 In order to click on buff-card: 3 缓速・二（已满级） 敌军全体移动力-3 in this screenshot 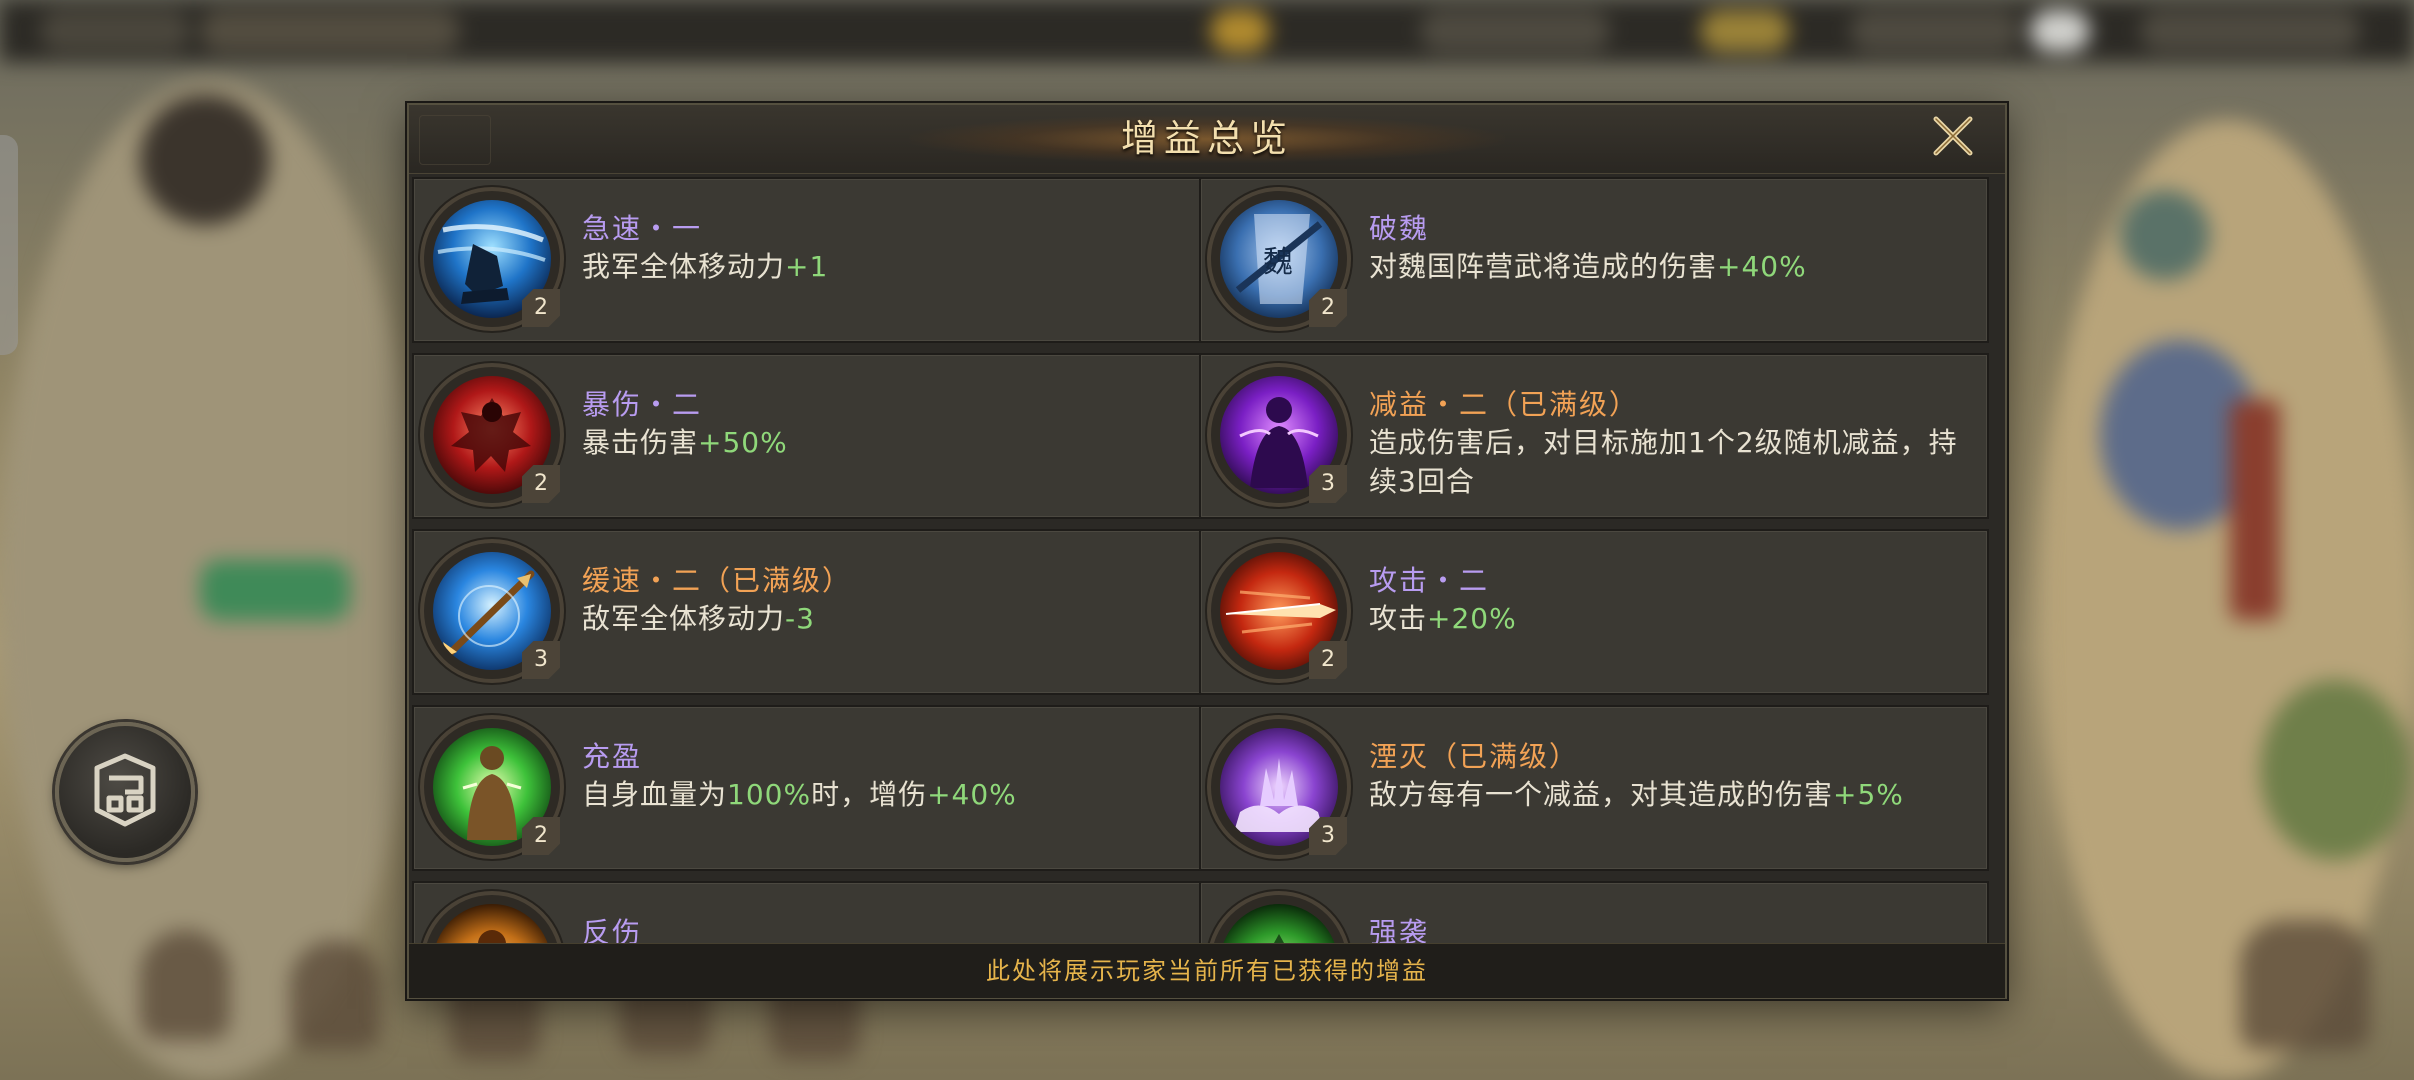, I will do `click(807, 612)`.